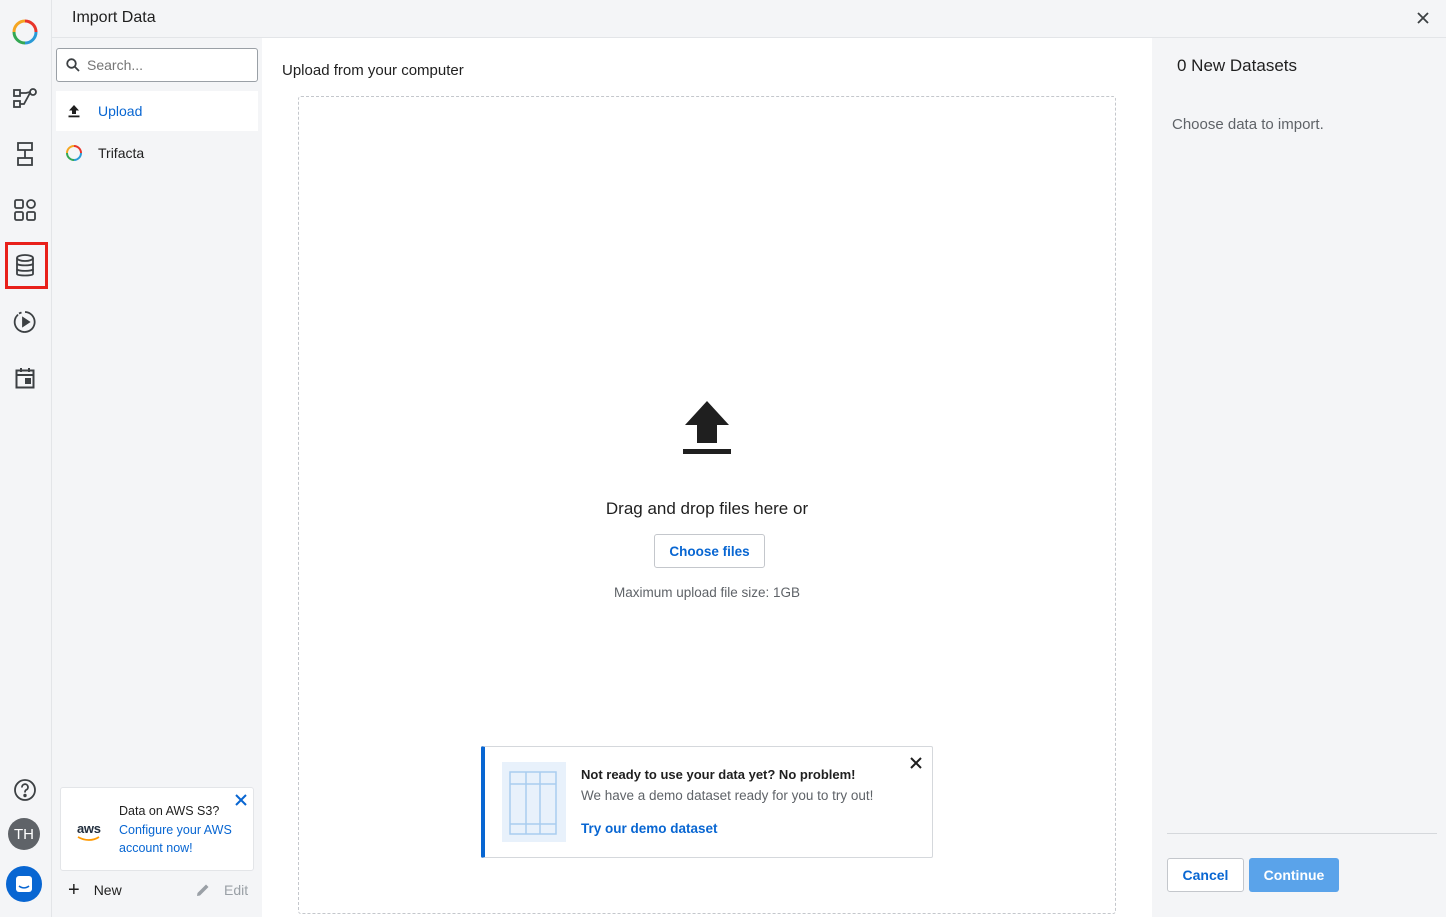  What do you see at coordinates (25, 98) in the screenshot?
I see `flows-icon` at bounding box center [25, 98].